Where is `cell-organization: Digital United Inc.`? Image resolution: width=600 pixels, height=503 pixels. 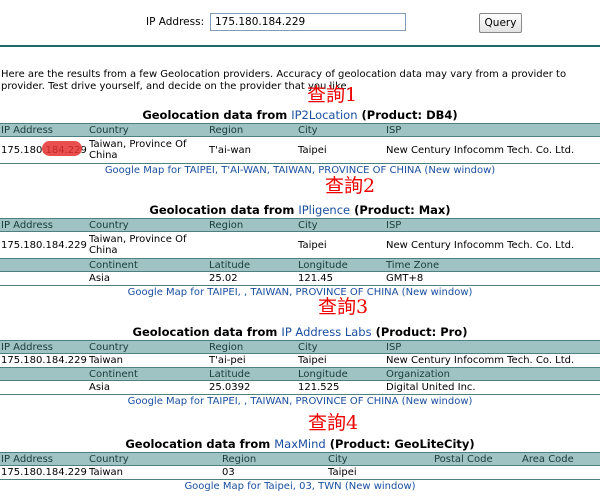
cell-organization: Digital United Inc. is located at coordinates (492, 387).